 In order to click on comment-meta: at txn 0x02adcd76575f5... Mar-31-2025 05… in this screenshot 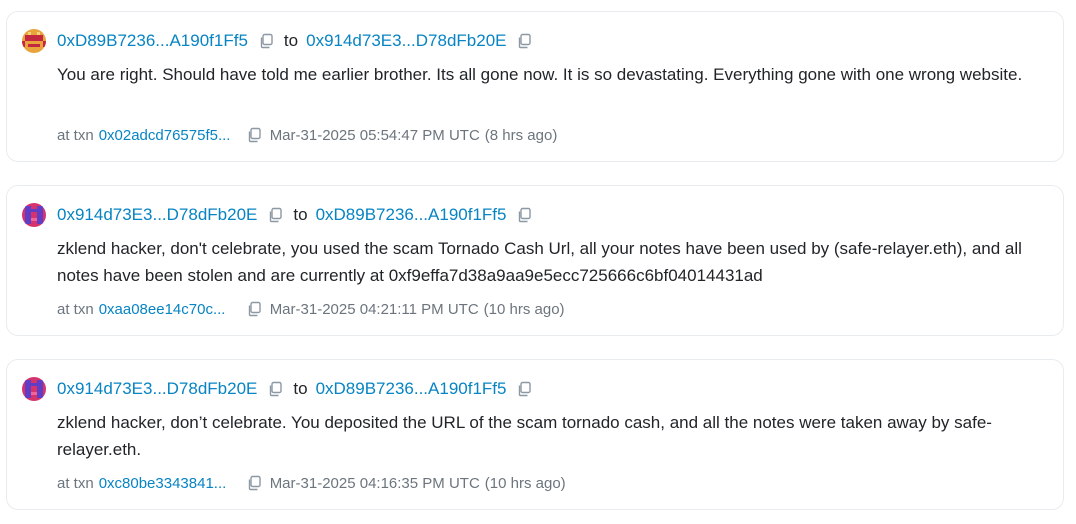, I will do `click(307, 135)`.